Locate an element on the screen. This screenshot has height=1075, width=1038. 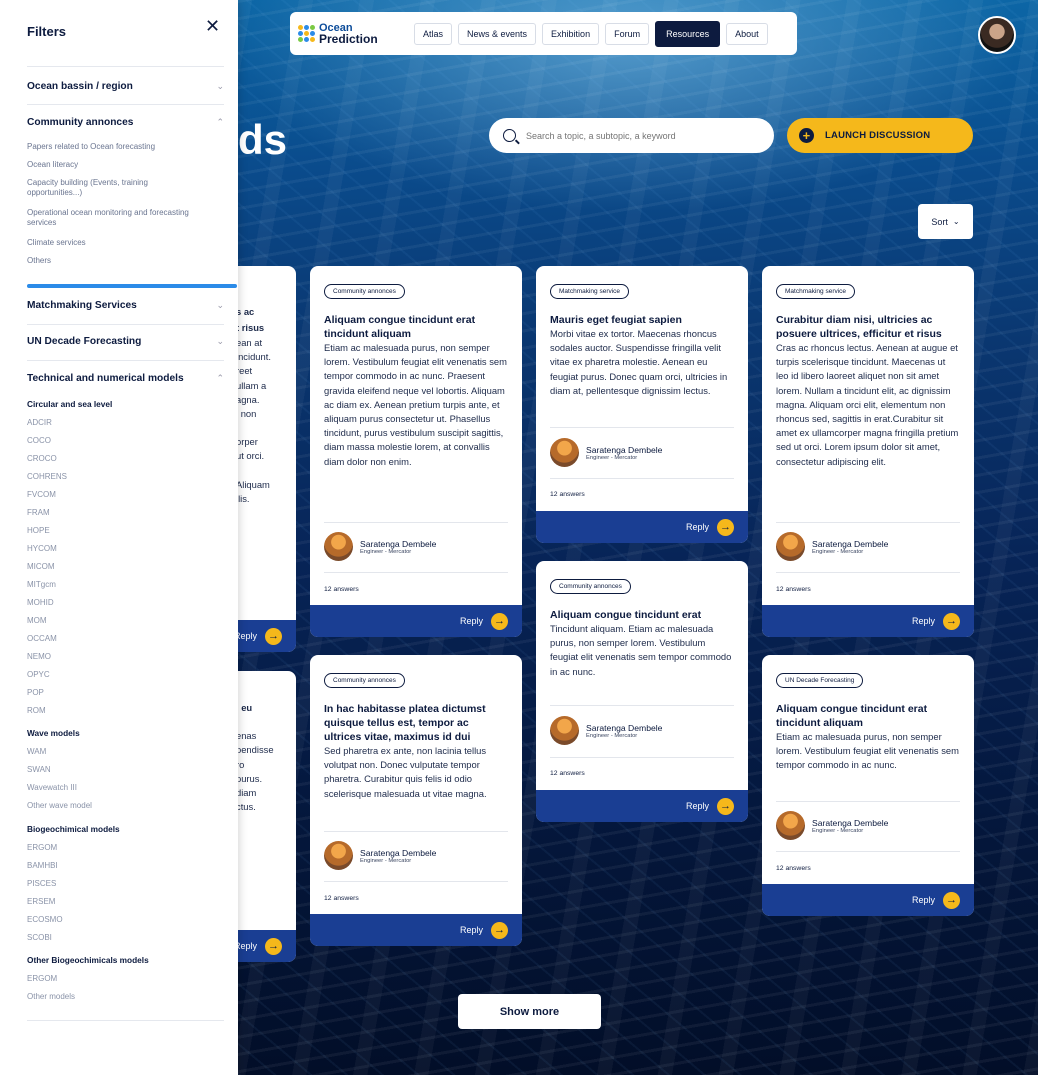
model-option: FRAM is located at coordinates (38, 512).